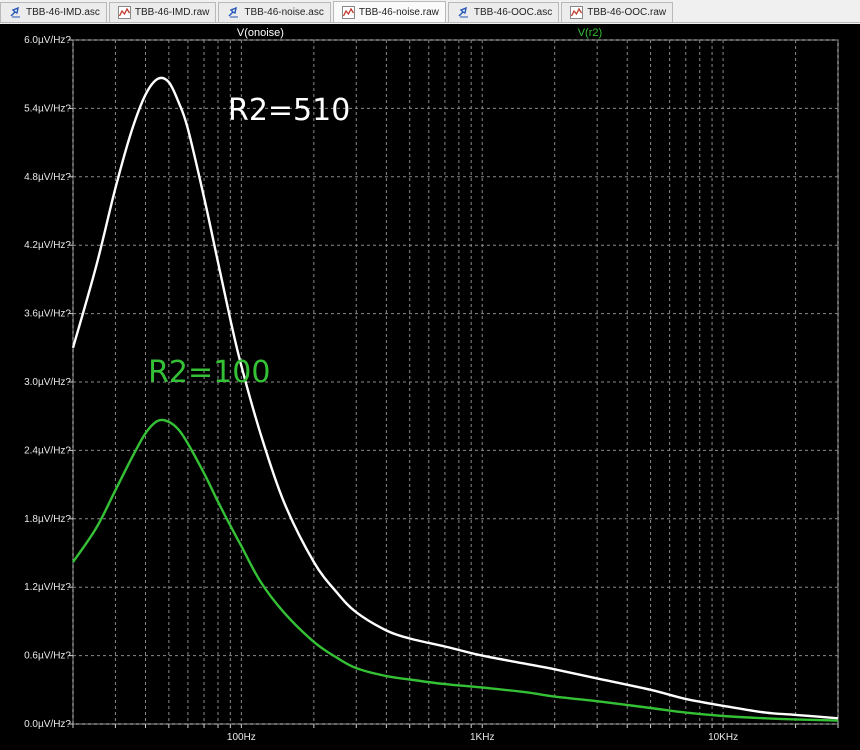 The image size is (860, 750). What do you see at coordinates (289, 110) in the screenshot?
I see `annotation-r2-510: R2=510` at bounding box center [289, 110].